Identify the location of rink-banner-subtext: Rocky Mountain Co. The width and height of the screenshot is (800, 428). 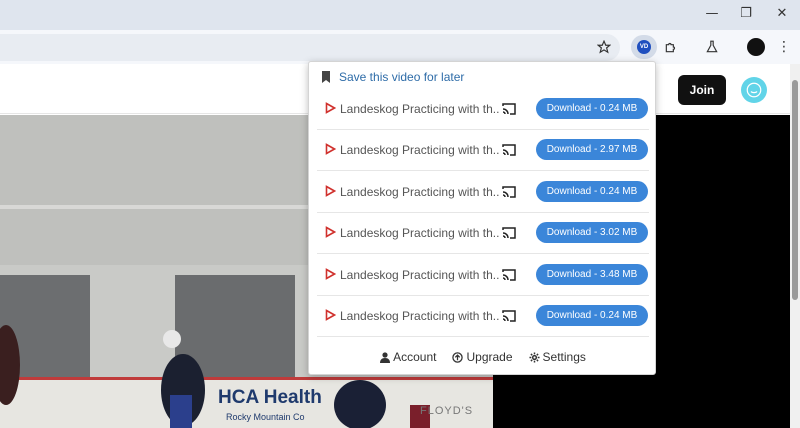
(265, 417).